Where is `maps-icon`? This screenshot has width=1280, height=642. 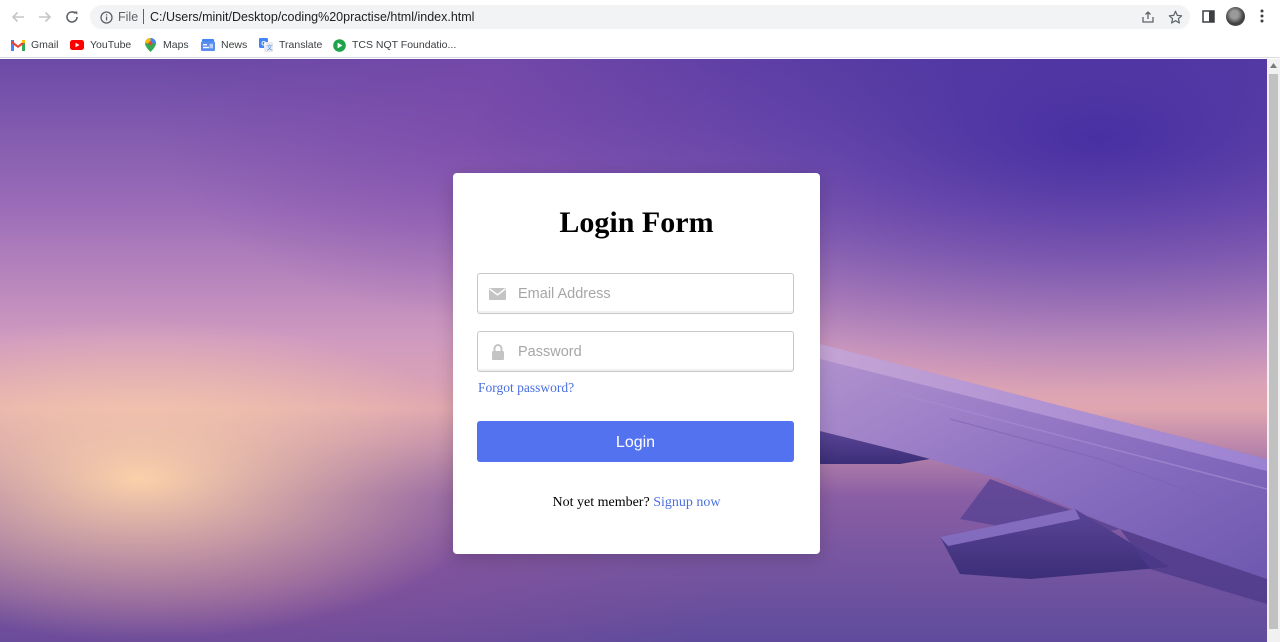 maps-icon is located at coordinates (150, 45).